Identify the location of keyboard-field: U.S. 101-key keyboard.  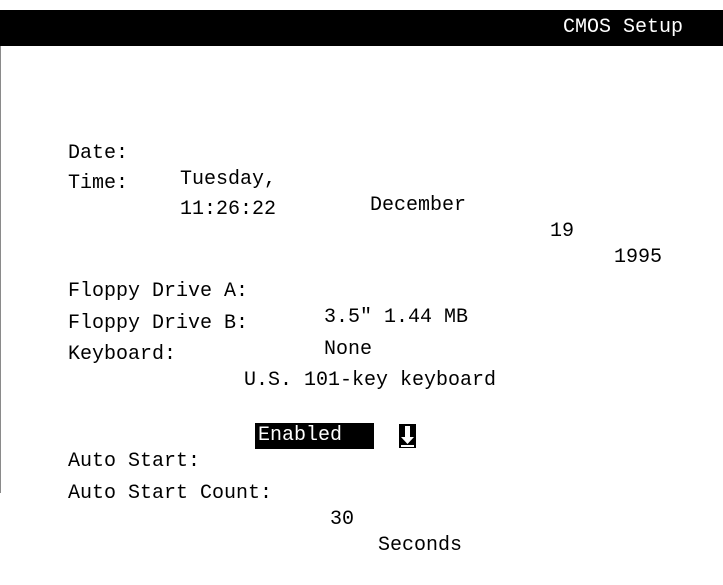
(370, 381).